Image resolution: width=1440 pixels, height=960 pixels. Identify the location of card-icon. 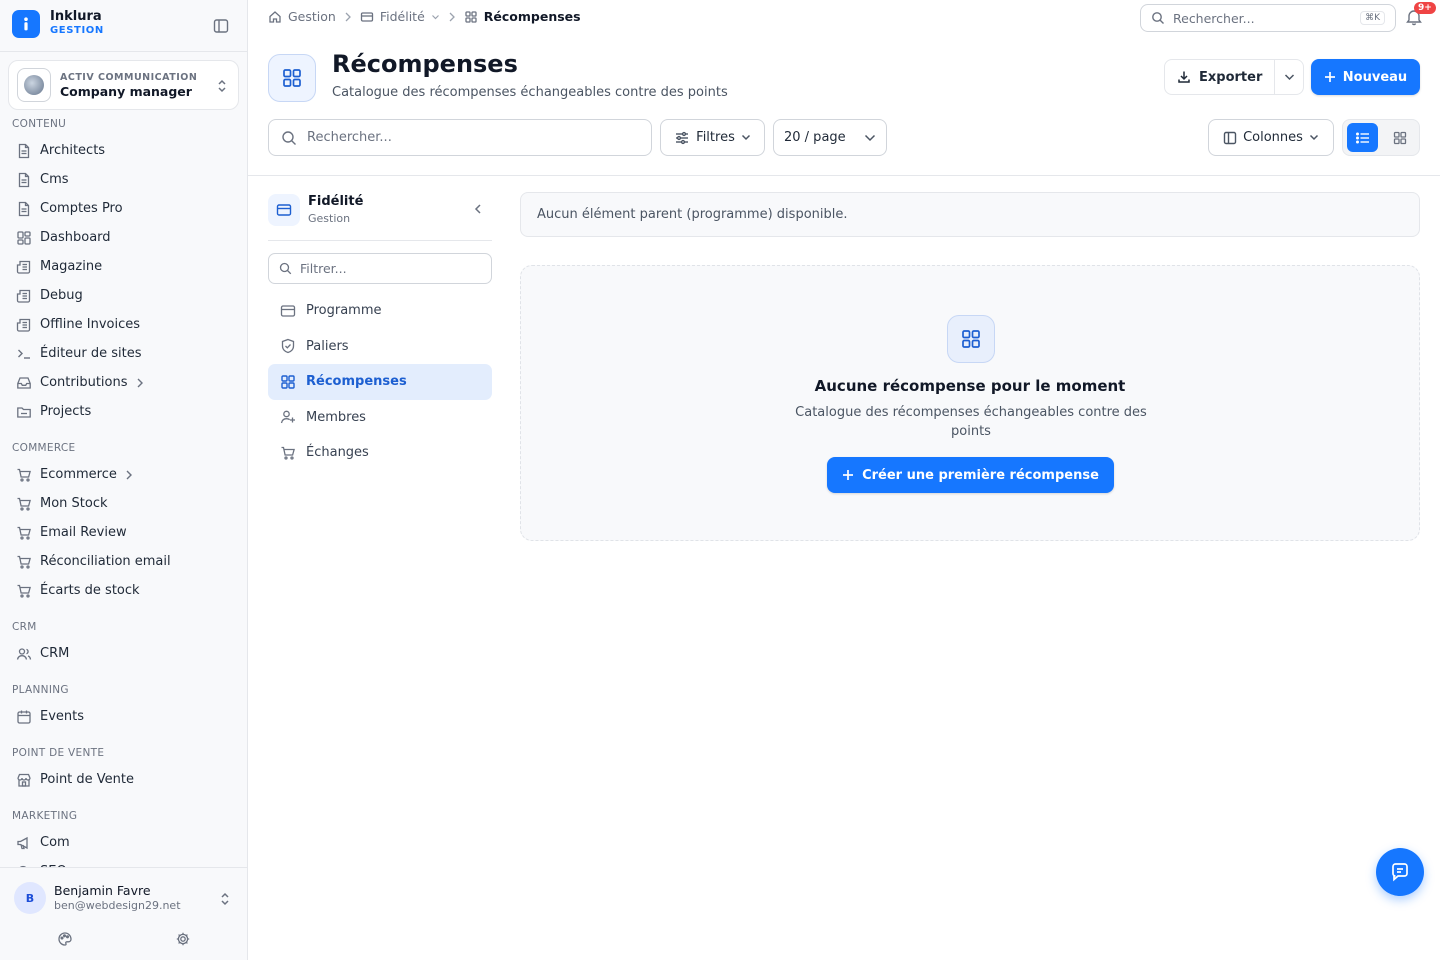
(284, 210).